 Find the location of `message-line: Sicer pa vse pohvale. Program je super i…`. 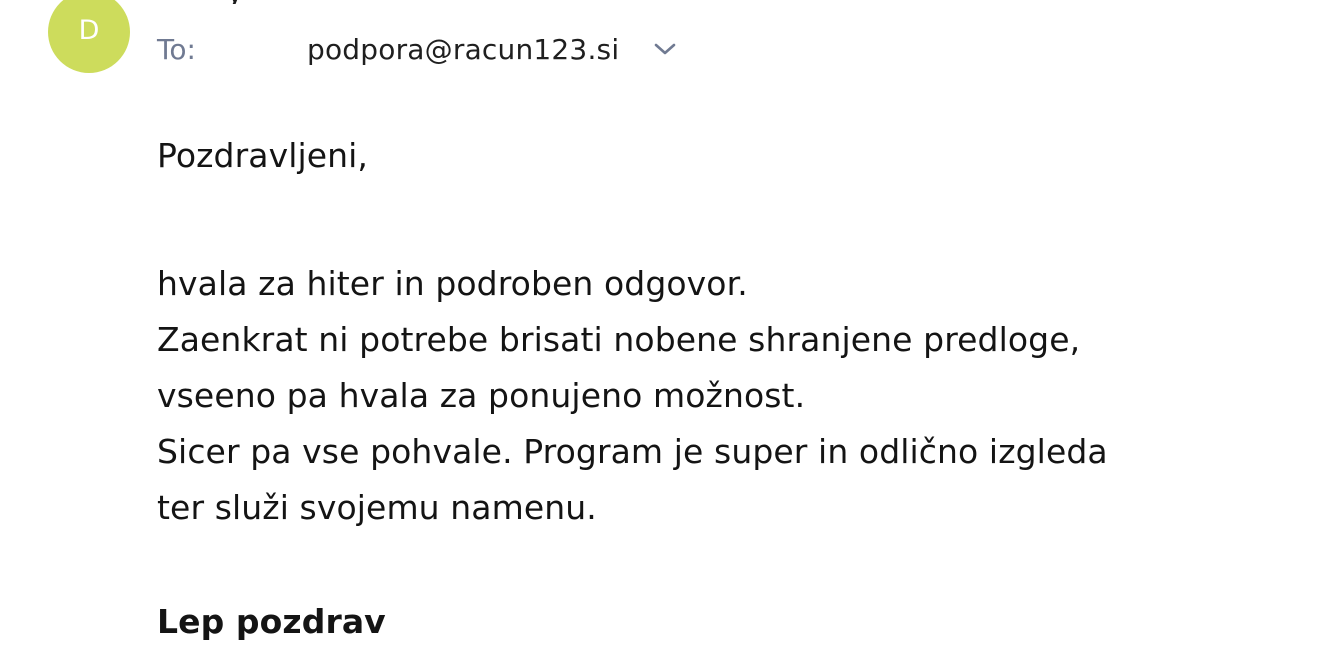

message-line: Sicer pa vse pohvale. Program je super i… is located at coordinates (632, 451).